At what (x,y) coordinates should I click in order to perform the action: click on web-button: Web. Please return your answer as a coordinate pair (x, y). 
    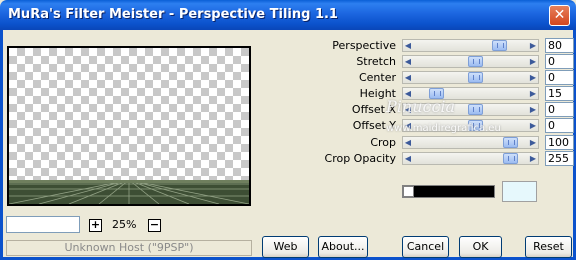
    Looking at the image, I should click on (285, 247).